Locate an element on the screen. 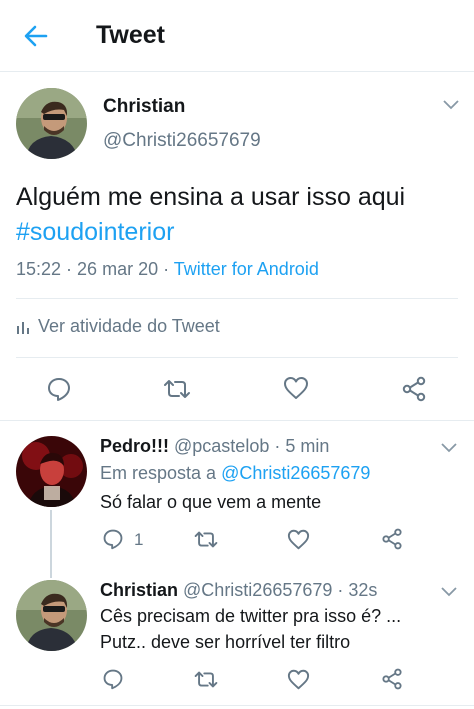 This screenshot has width=474, height=709. tweet-date: 26 mar 20 is located at coordinates (118, 269).